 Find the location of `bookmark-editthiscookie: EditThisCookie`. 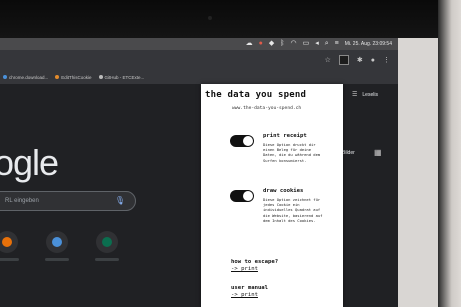

bookmark-editthiscookie: EditThisCookie is located at coordinates (73, 77).